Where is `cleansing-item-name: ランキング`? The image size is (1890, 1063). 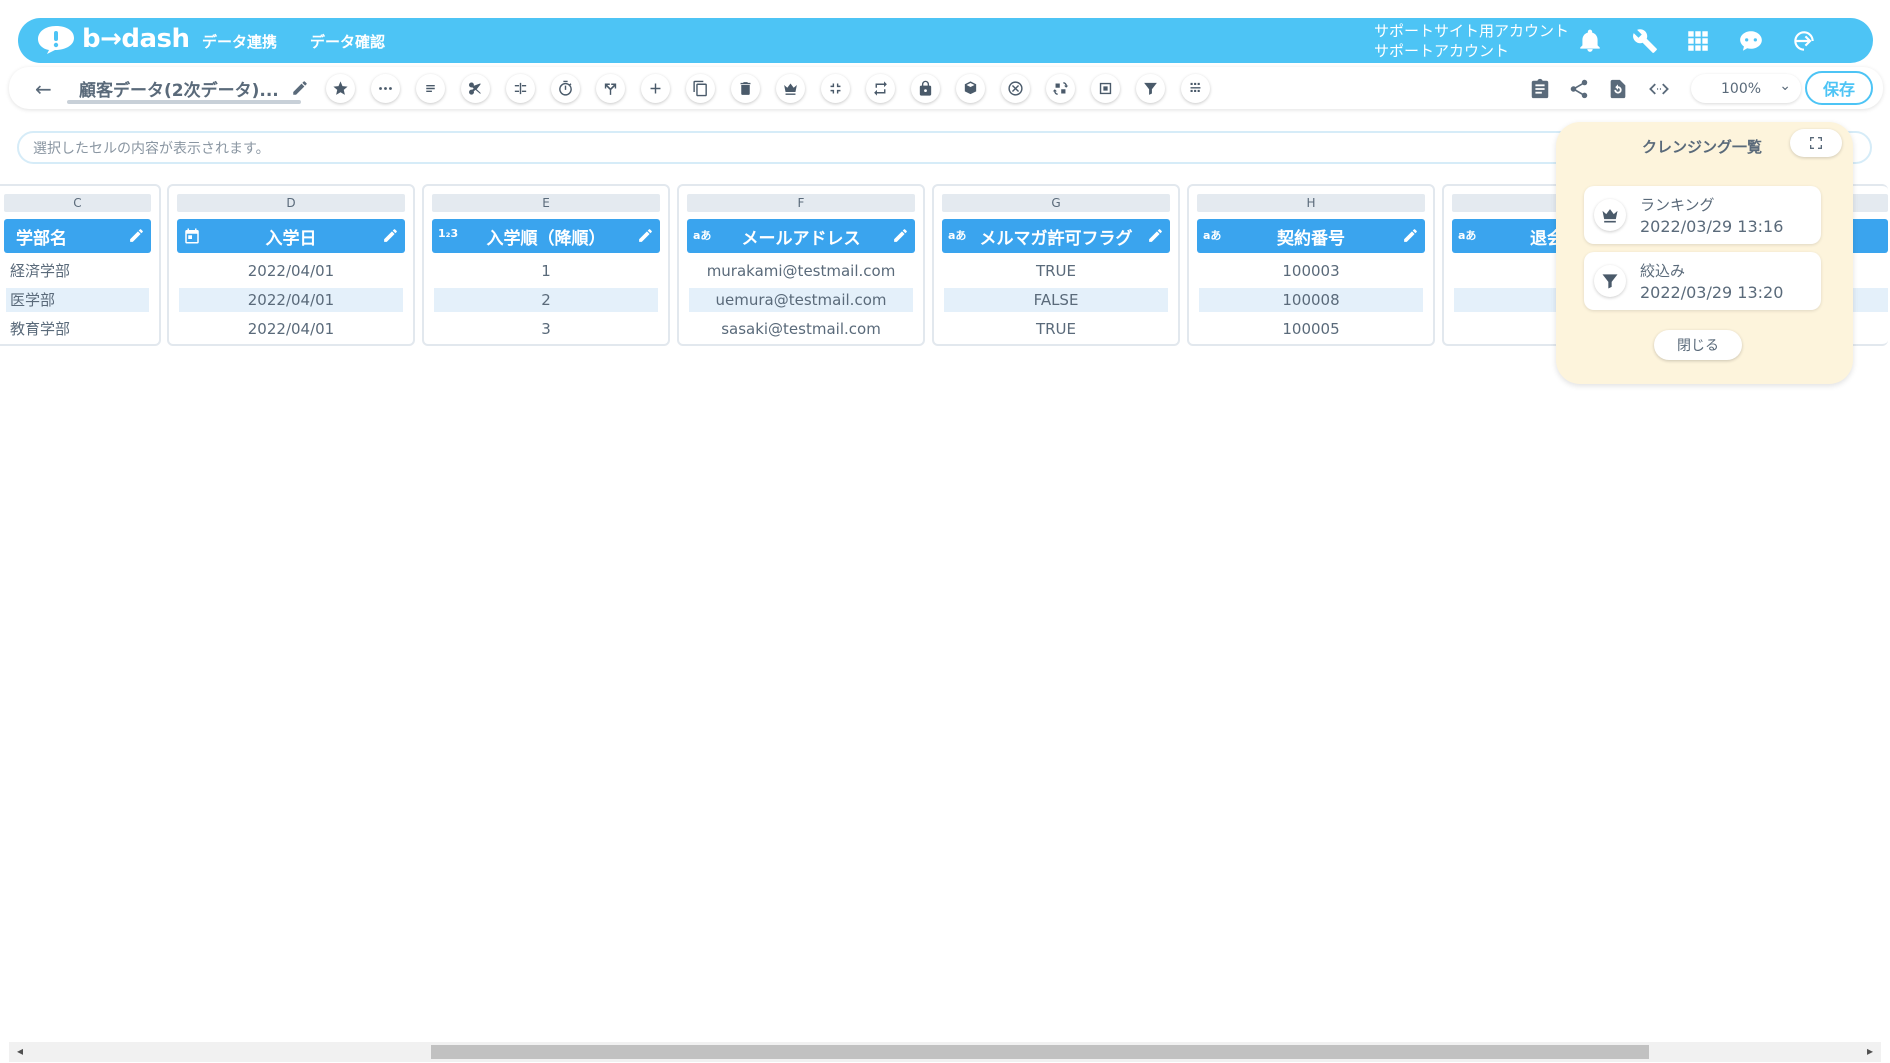 cleansing-item-name: ランキング is located at coordinates (1677, 205).